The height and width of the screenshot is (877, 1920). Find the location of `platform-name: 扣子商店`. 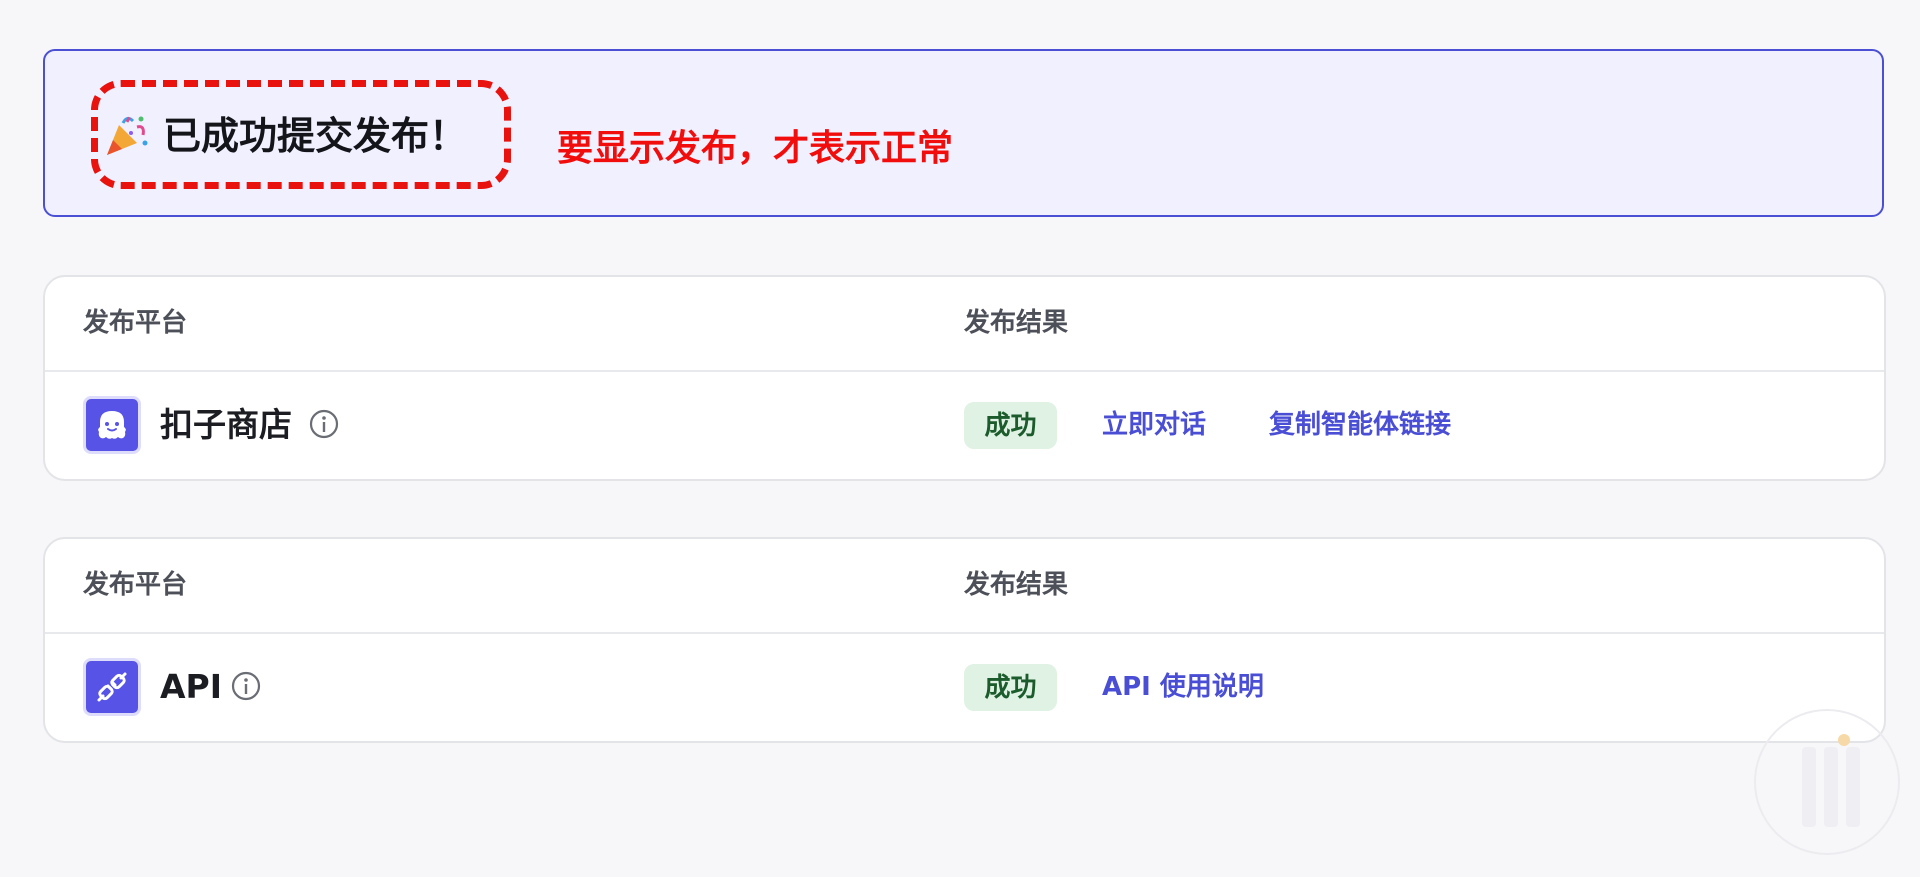

platform-name: 扣子商店 is located at coordinates (226, 424).